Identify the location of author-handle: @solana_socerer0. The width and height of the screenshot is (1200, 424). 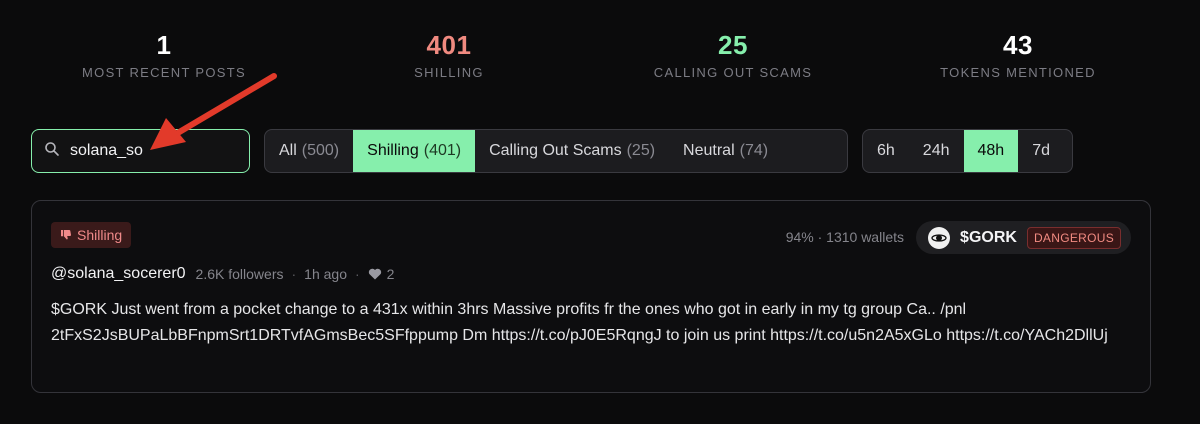
(118, 274).